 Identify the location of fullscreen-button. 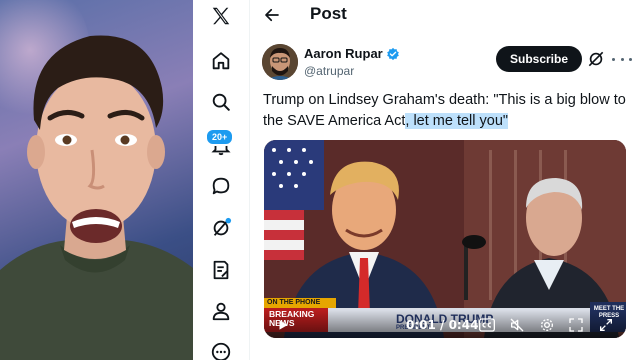
(576, 325).